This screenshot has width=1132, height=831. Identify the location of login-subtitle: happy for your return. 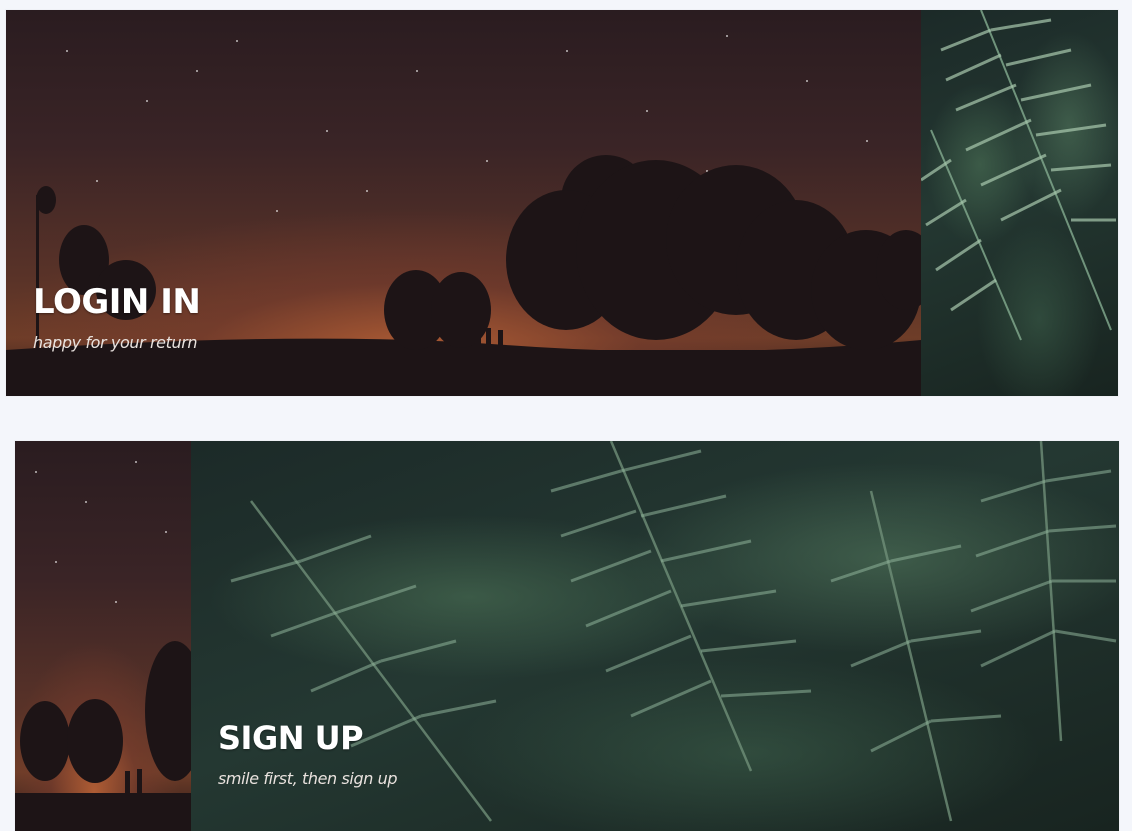
(115, 342).